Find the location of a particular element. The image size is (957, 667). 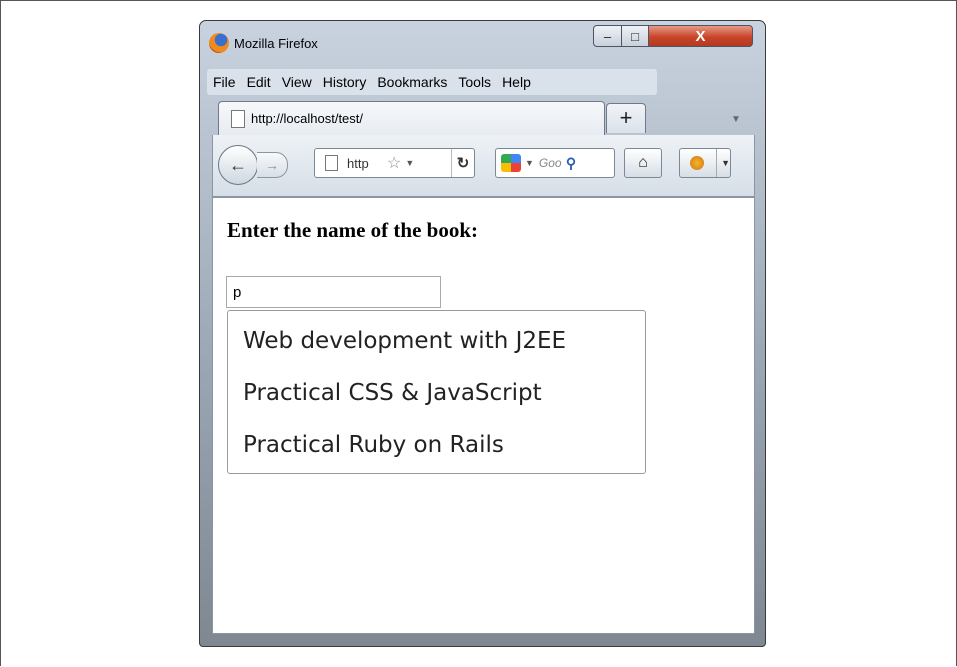

home-icon: ⌂ is located at coordinates (643, 162).